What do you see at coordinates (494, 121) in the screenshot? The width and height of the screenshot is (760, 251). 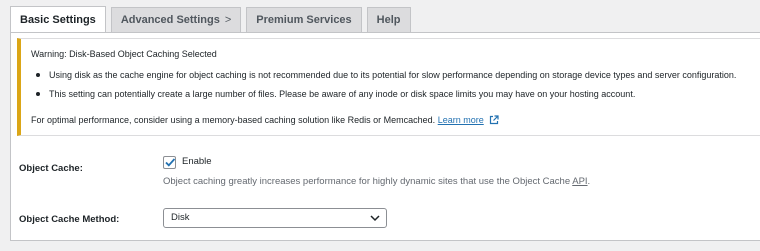 I see `external-link-icon` at bounding box center [494, 121].